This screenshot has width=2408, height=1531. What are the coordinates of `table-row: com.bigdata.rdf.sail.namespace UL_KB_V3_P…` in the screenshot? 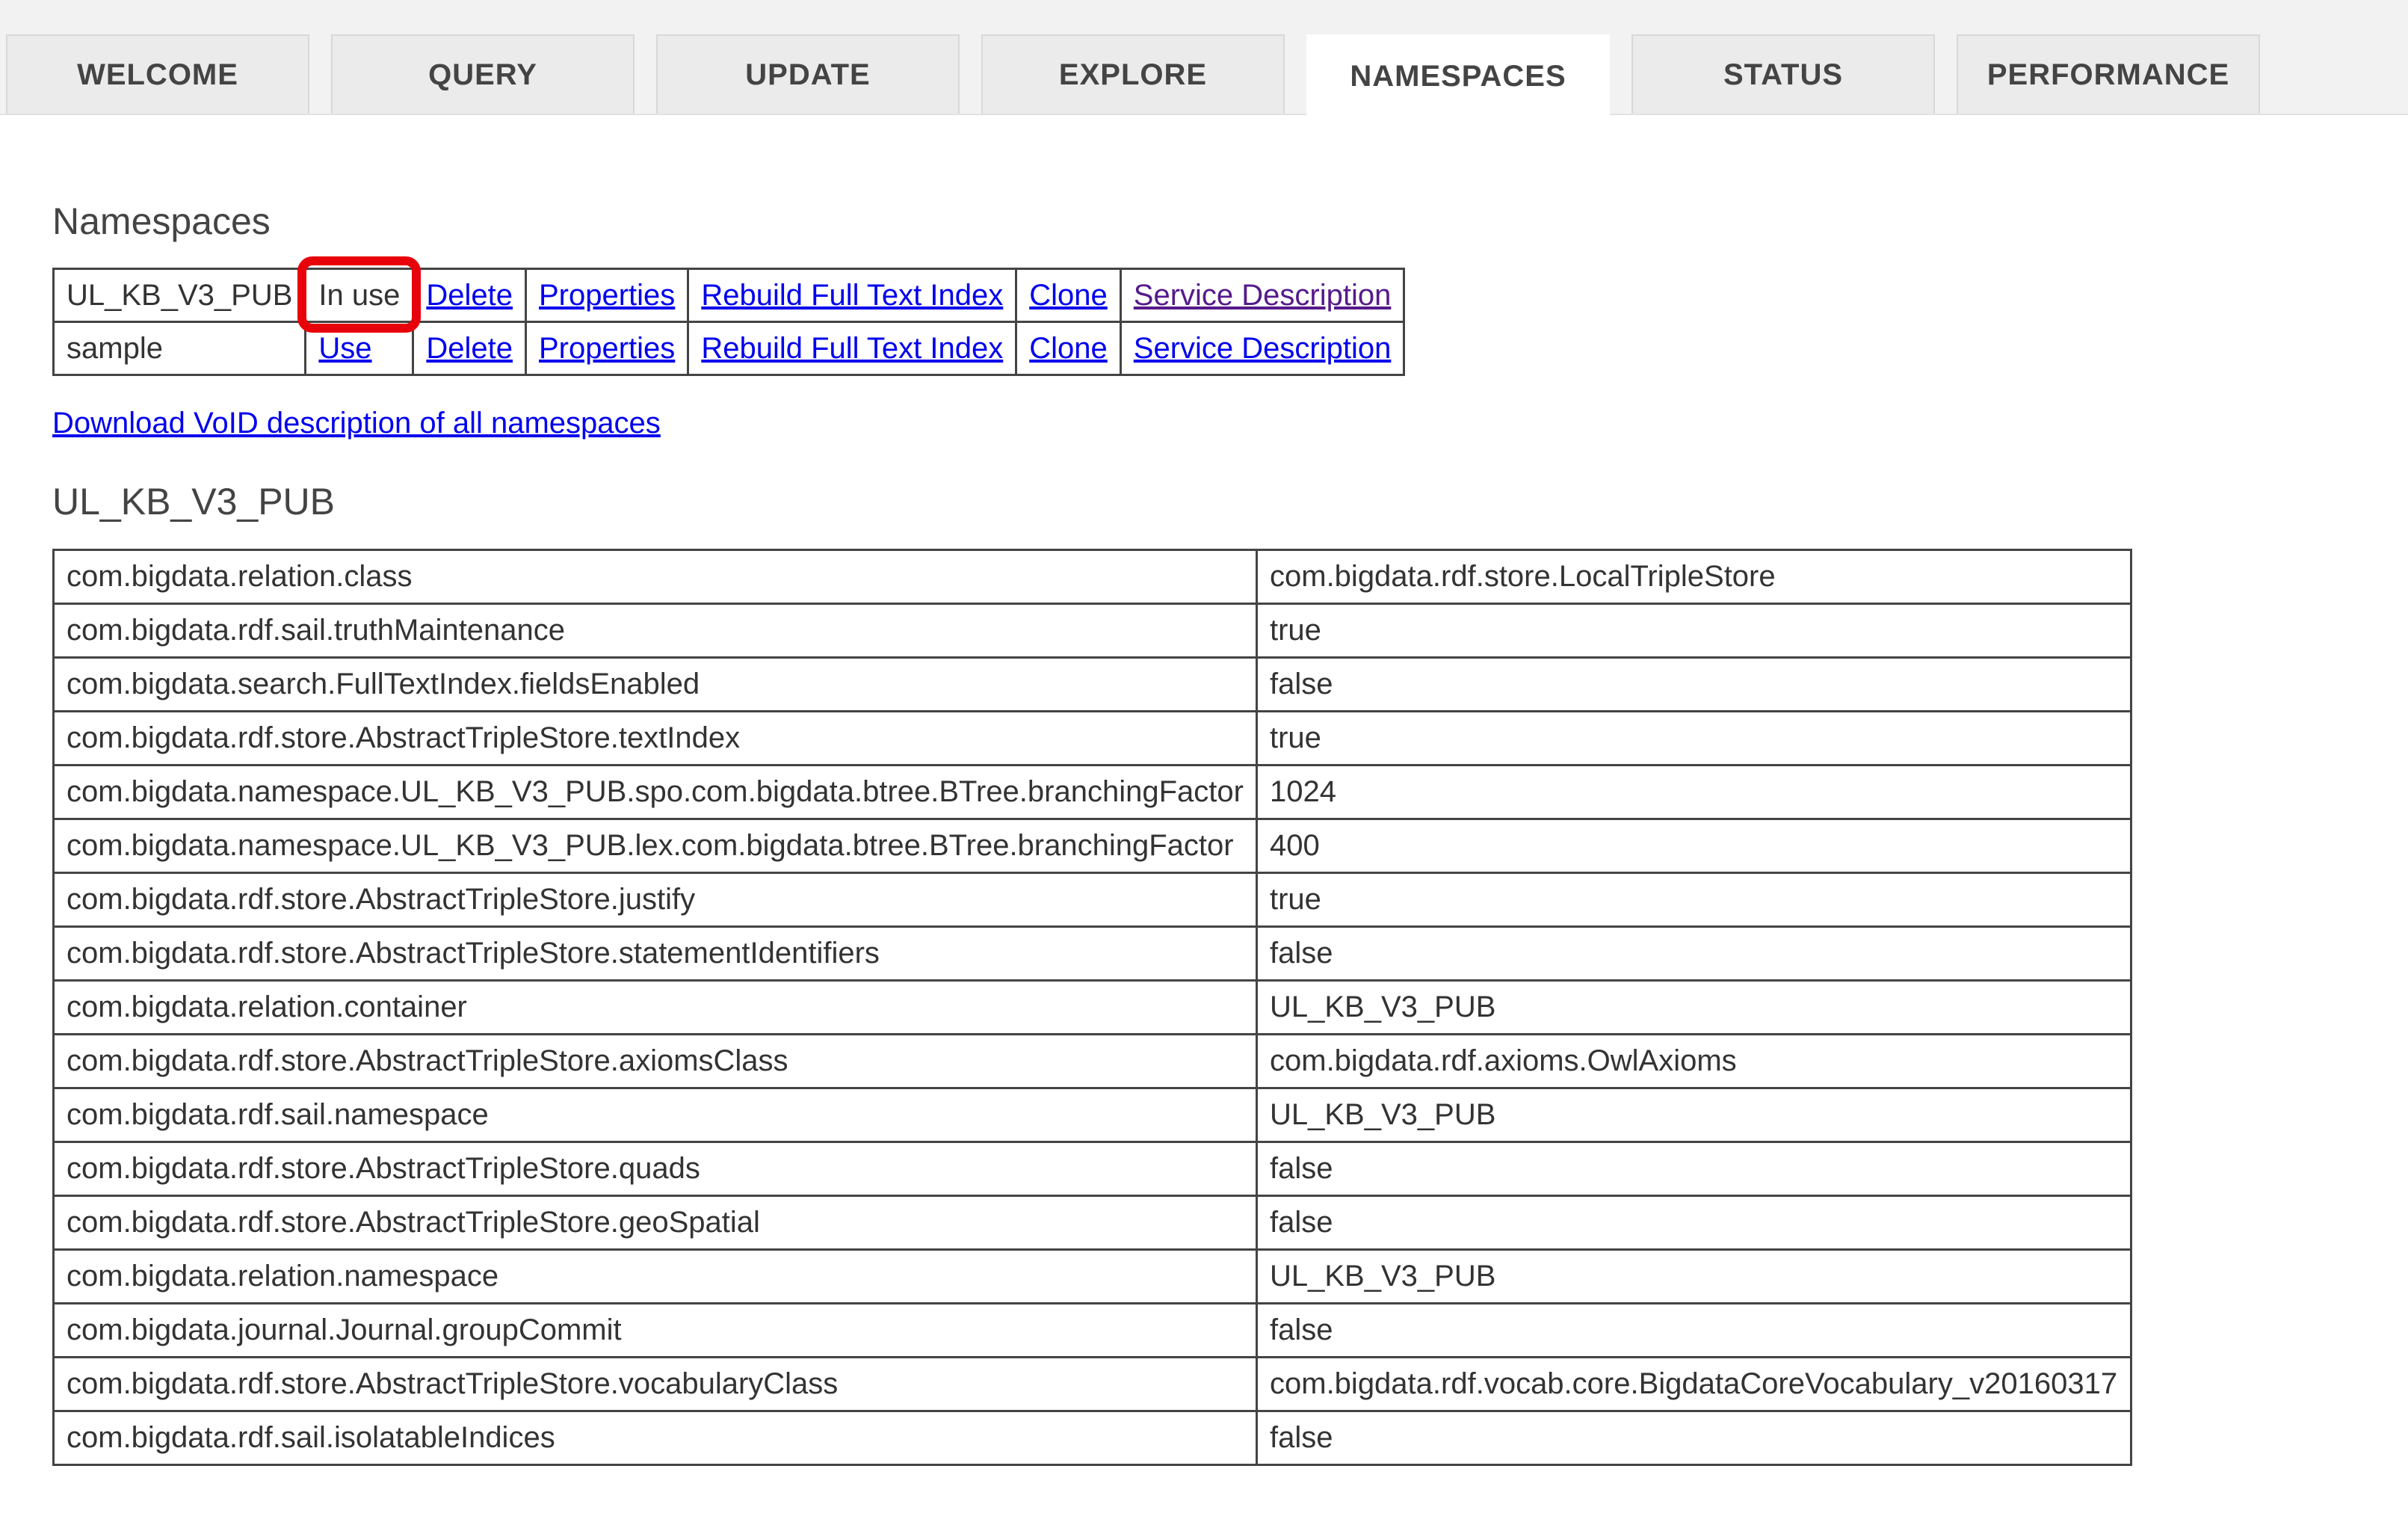 It's located at (1092, 1115).